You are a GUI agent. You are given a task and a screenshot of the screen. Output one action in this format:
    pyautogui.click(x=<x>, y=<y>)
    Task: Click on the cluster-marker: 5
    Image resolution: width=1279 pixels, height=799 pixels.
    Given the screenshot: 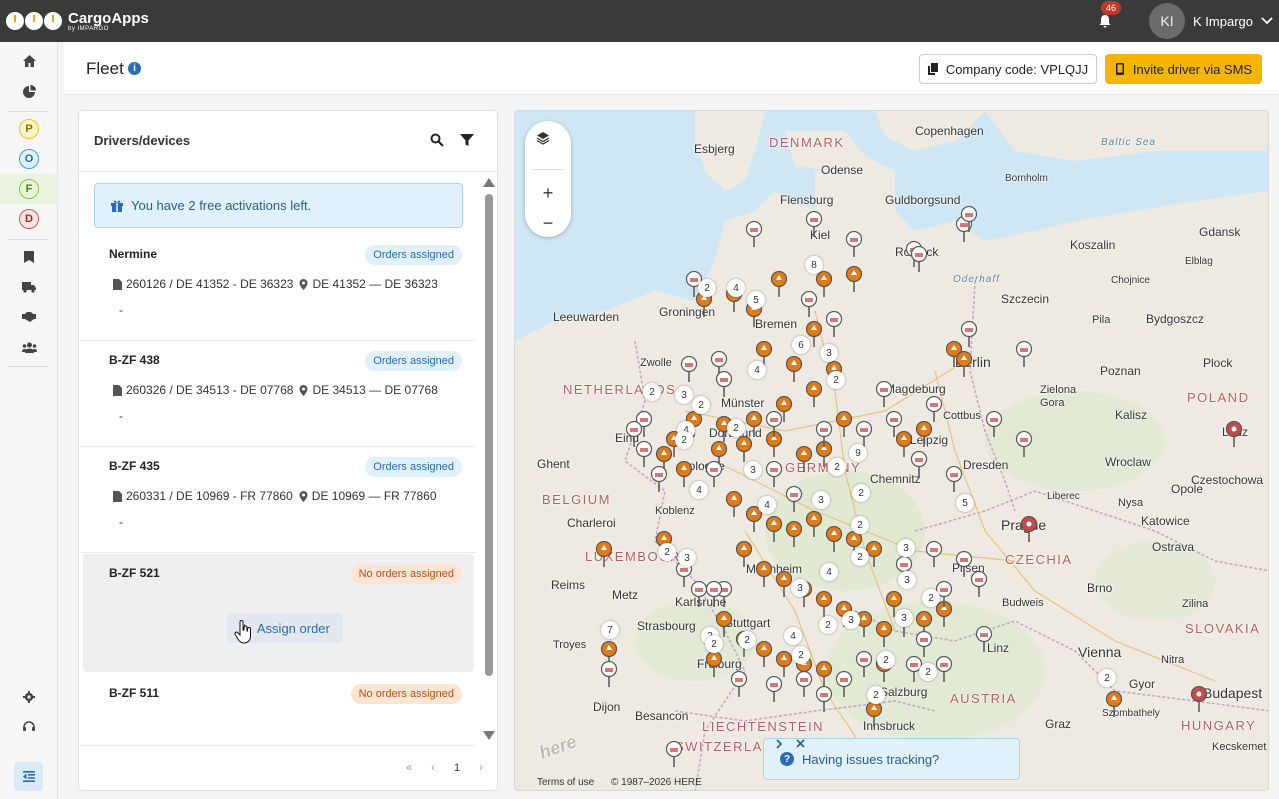 What is the action you would take?
    pyautogui.click(x=965, y=503)
    